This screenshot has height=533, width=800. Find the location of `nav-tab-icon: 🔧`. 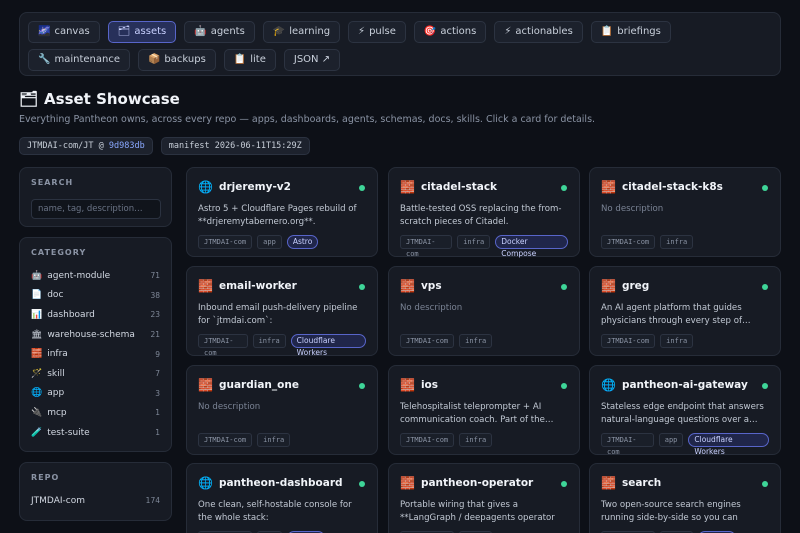

nav-tab-icon: 🔧 is located at coordinates (44, 59).